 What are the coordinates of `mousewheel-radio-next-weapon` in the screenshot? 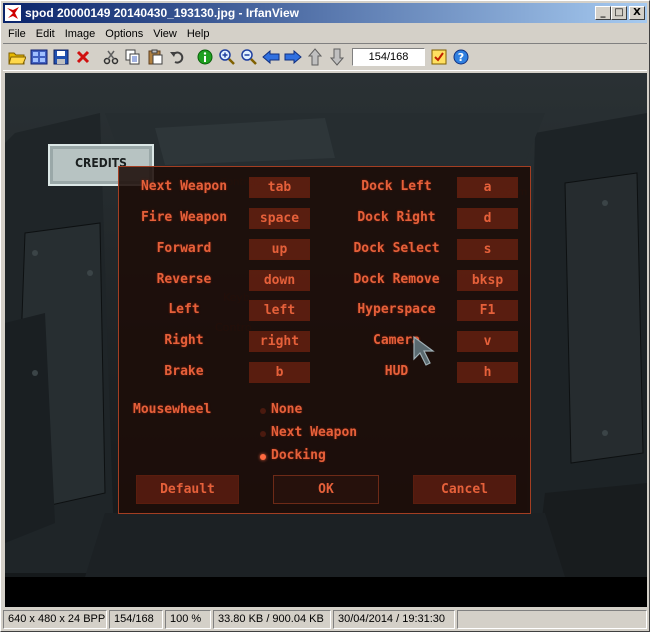 It's located at (263, 434).